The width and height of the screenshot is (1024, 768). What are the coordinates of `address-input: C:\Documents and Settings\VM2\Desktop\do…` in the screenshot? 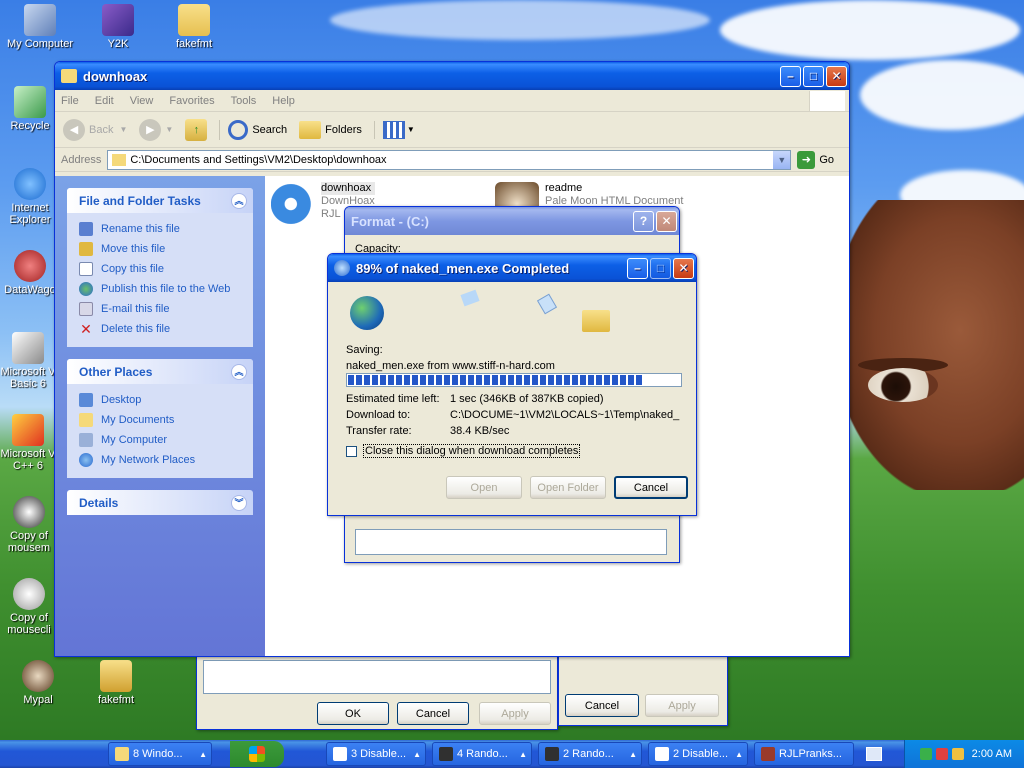 It's located at (449, 159).